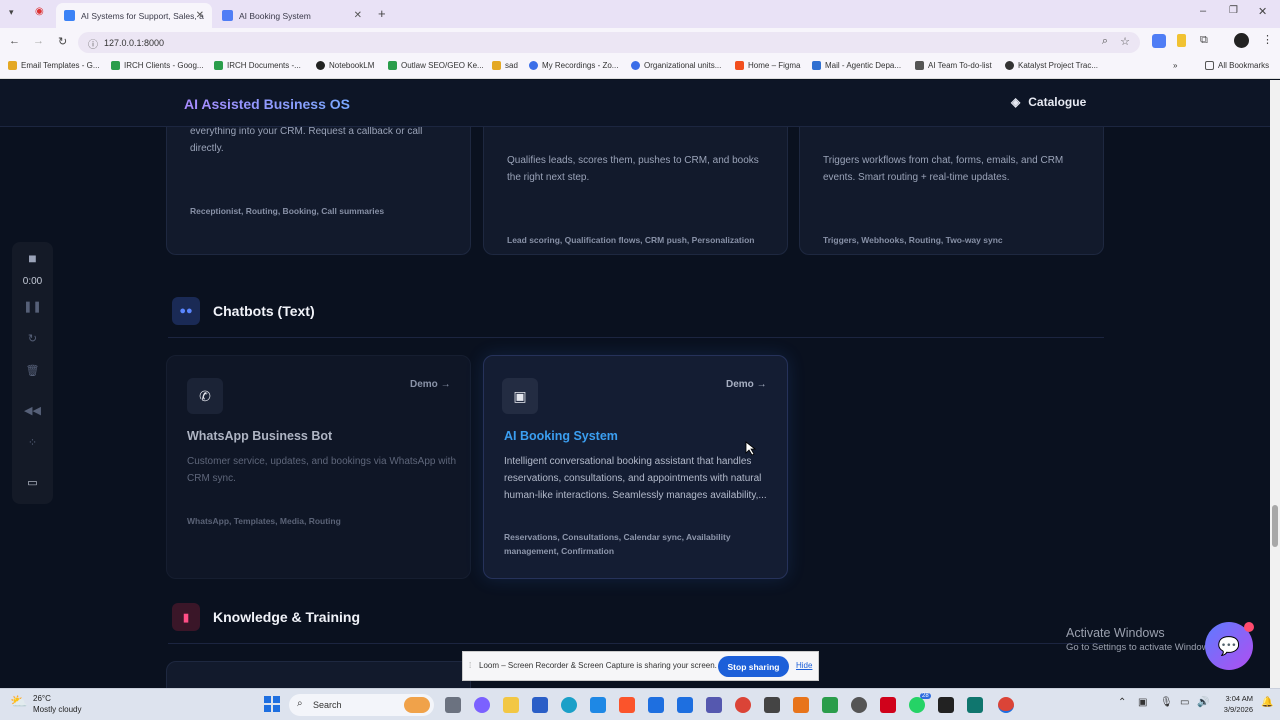 The height and width of the screenshot is (720, 1280). What do you see at coordinates (753, 666) in the screenshot?
I see `stop-sharing-button: Stop sharing` at bounding box center [753, 666].